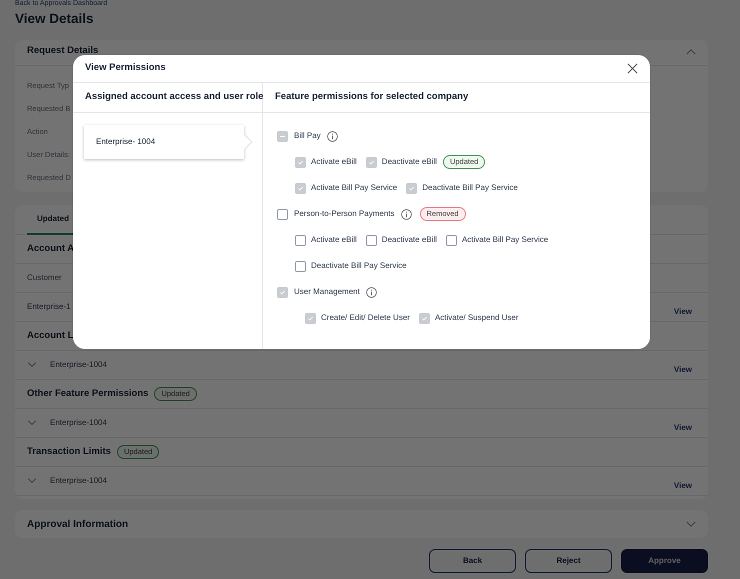 The height and width of the screenshot is (579, 740). I want to click on action-button: Reject, so click(568, 561).